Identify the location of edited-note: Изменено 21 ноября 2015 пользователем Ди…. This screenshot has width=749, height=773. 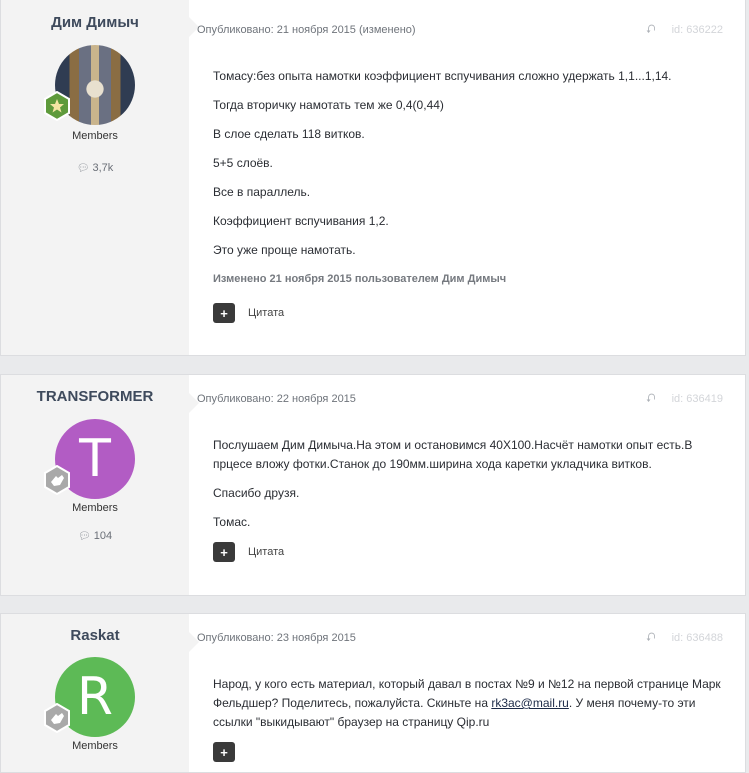
(360, 279).